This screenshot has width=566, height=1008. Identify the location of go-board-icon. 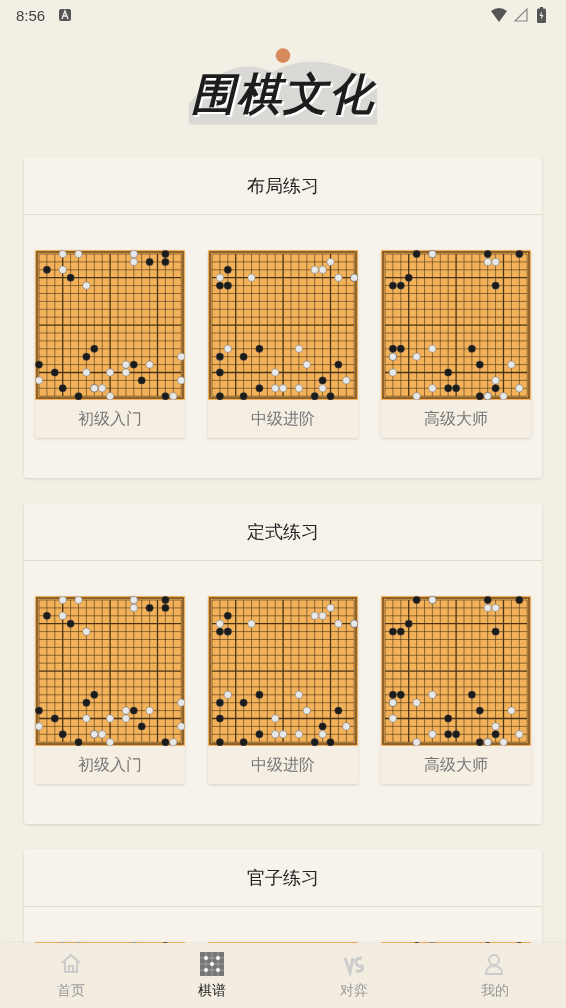
(212, 963).